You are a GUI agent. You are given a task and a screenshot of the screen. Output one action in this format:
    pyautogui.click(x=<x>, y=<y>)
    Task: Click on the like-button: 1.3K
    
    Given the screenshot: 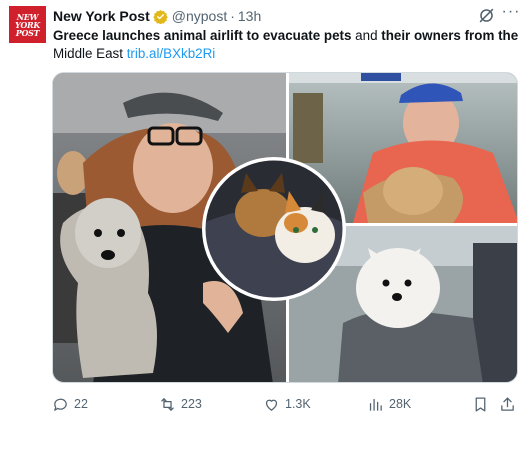 What is the action you would take?
    pyautogui.click(x=287, y=404)
    